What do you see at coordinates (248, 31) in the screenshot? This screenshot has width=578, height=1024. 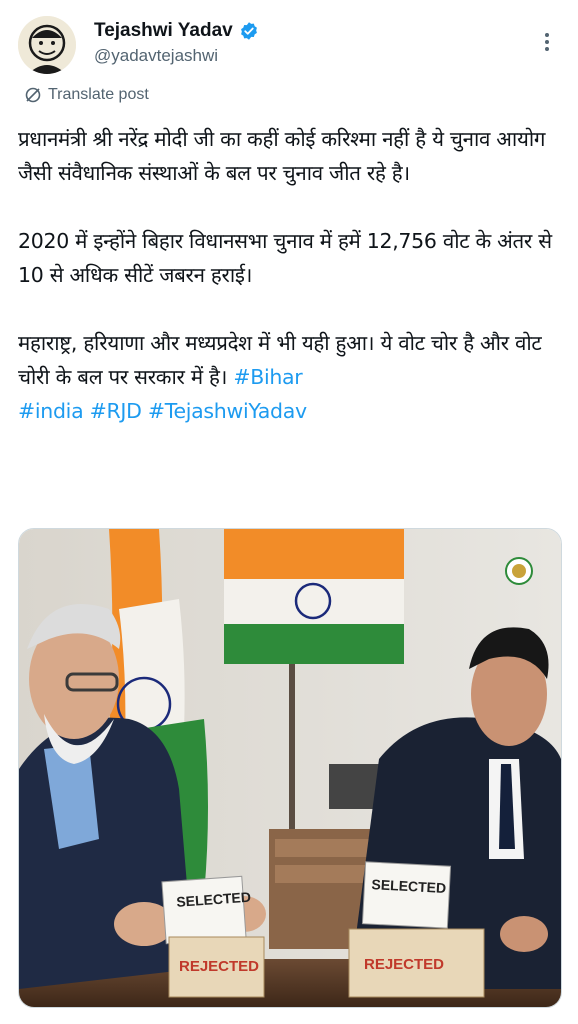 I see `verified-badge-icon` at bounding box center [248, 31].